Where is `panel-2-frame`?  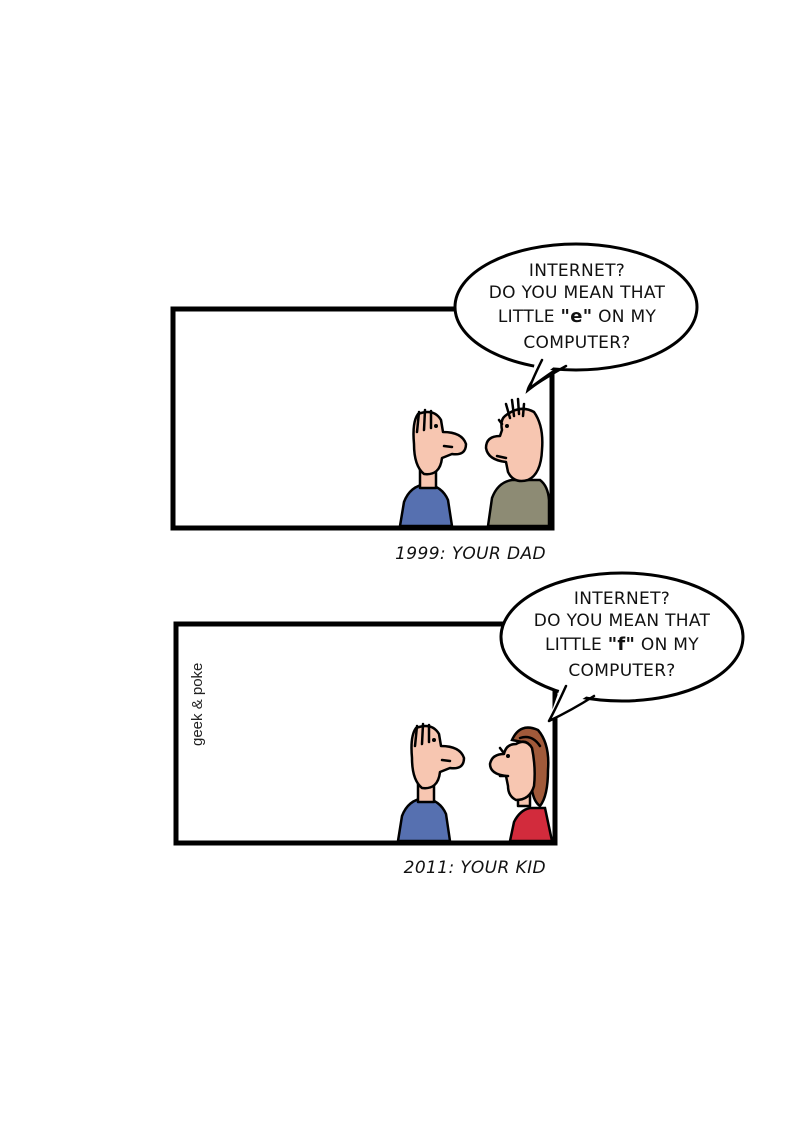
panel-2-frame is located at coordinates (365, 733).